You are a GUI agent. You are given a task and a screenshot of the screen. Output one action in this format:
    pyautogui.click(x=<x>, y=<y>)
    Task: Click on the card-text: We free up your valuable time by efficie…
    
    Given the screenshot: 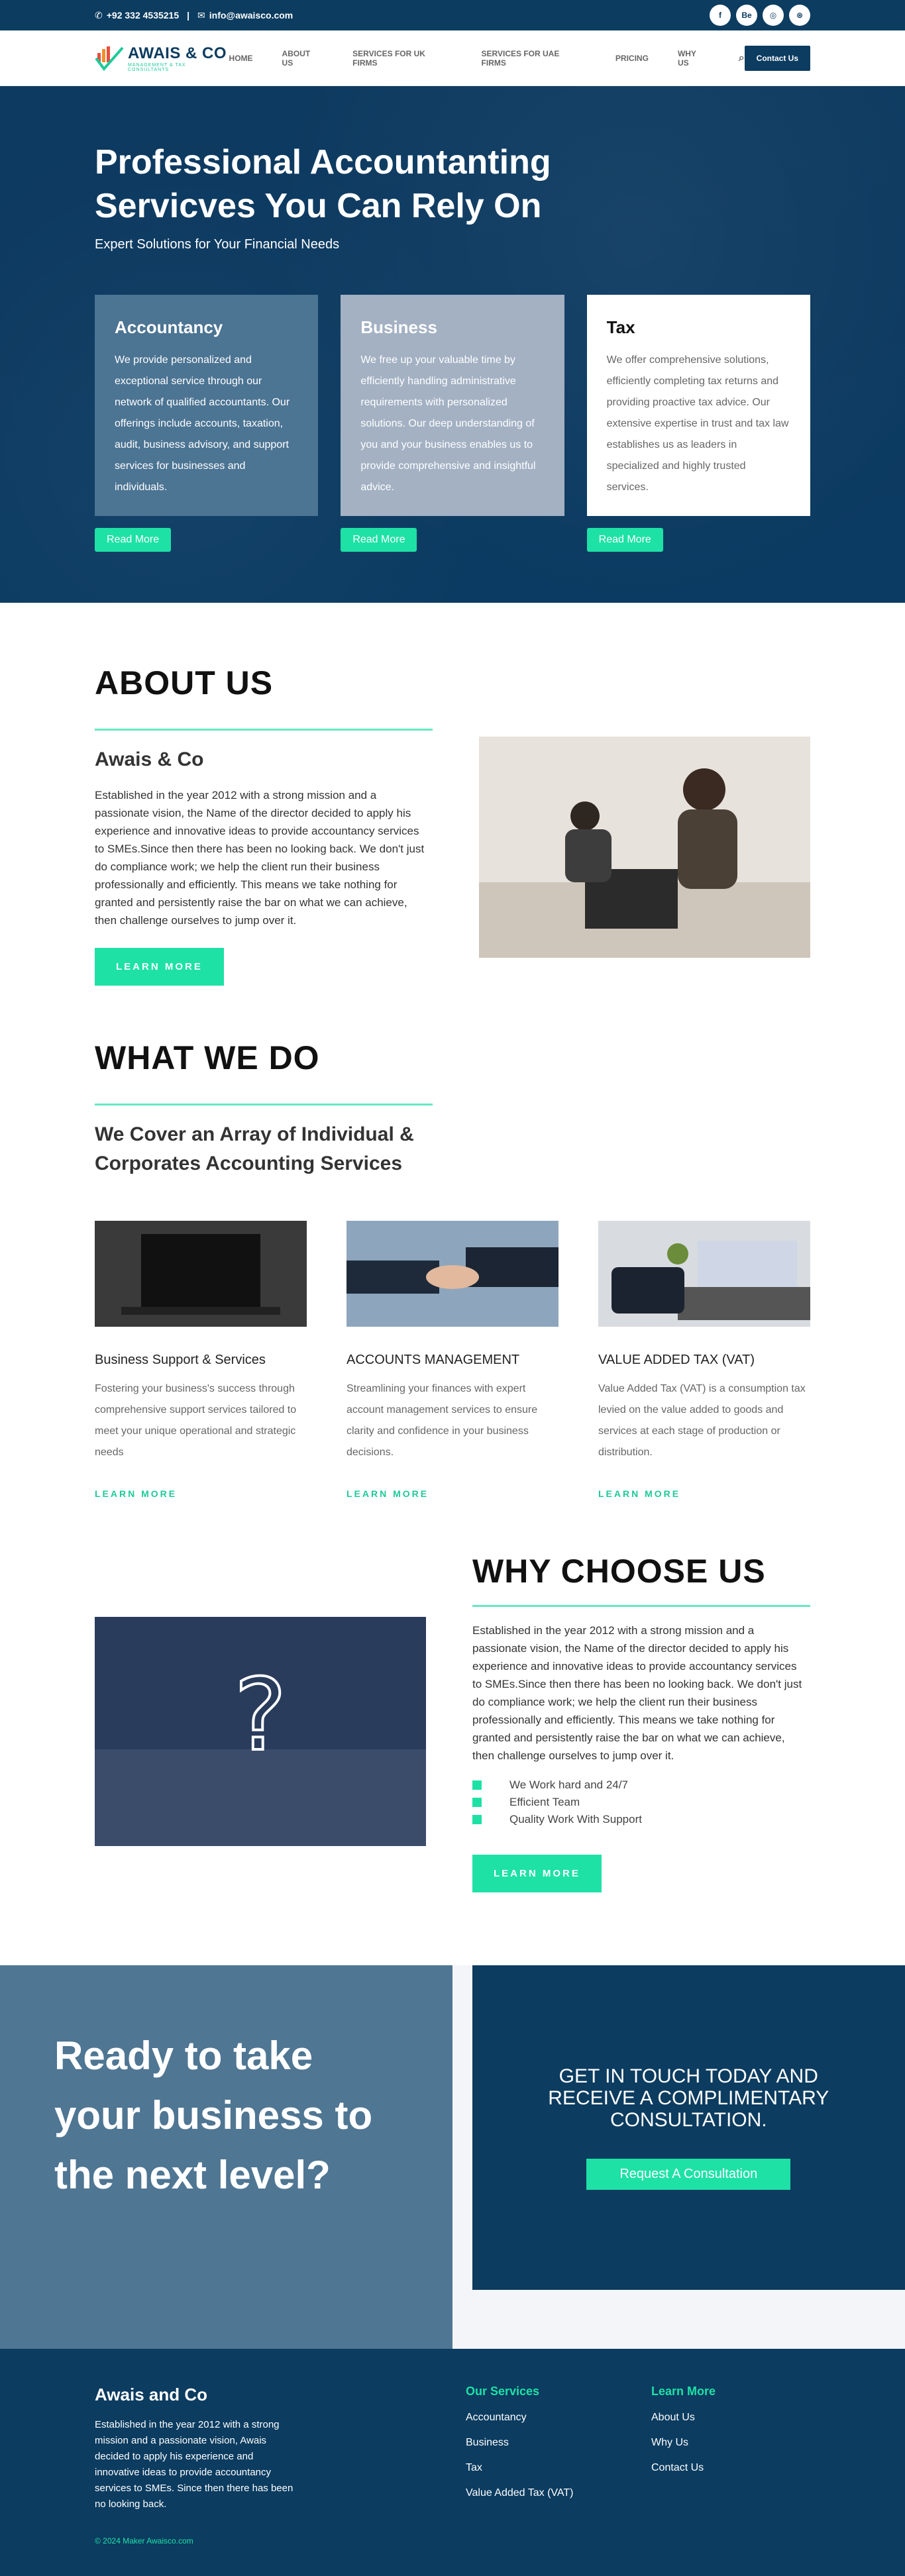 What is the action you would take?
    pyautogui.click(x=448, y=423)
    